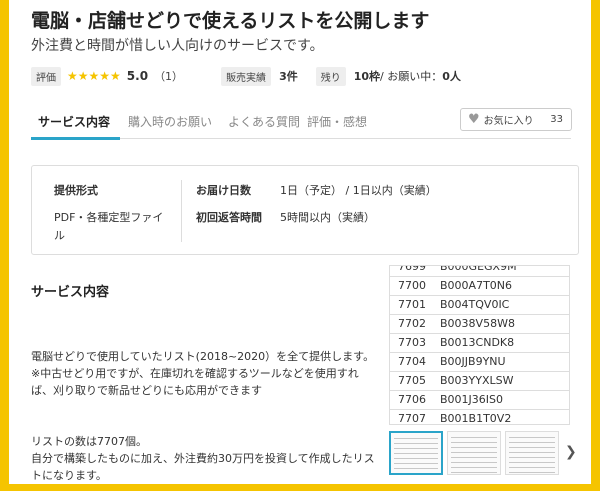 The height and width of the screenshot is (491, 600). Describe the element at coordinates (501, 343) in the screenshot. I see `asin-code: B0013CNDK8` at that location.